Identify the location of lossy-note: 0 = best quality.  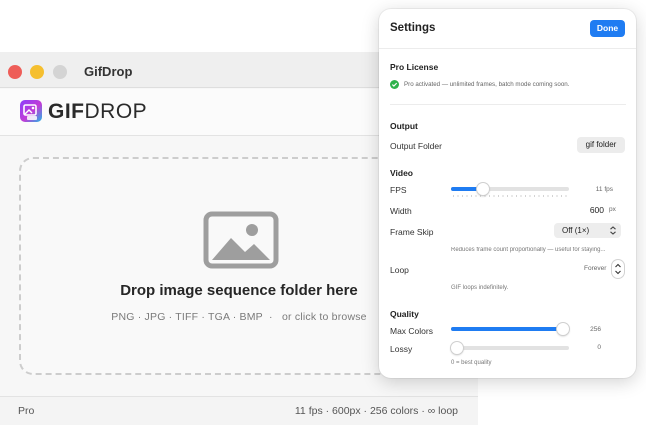
(471, 363).